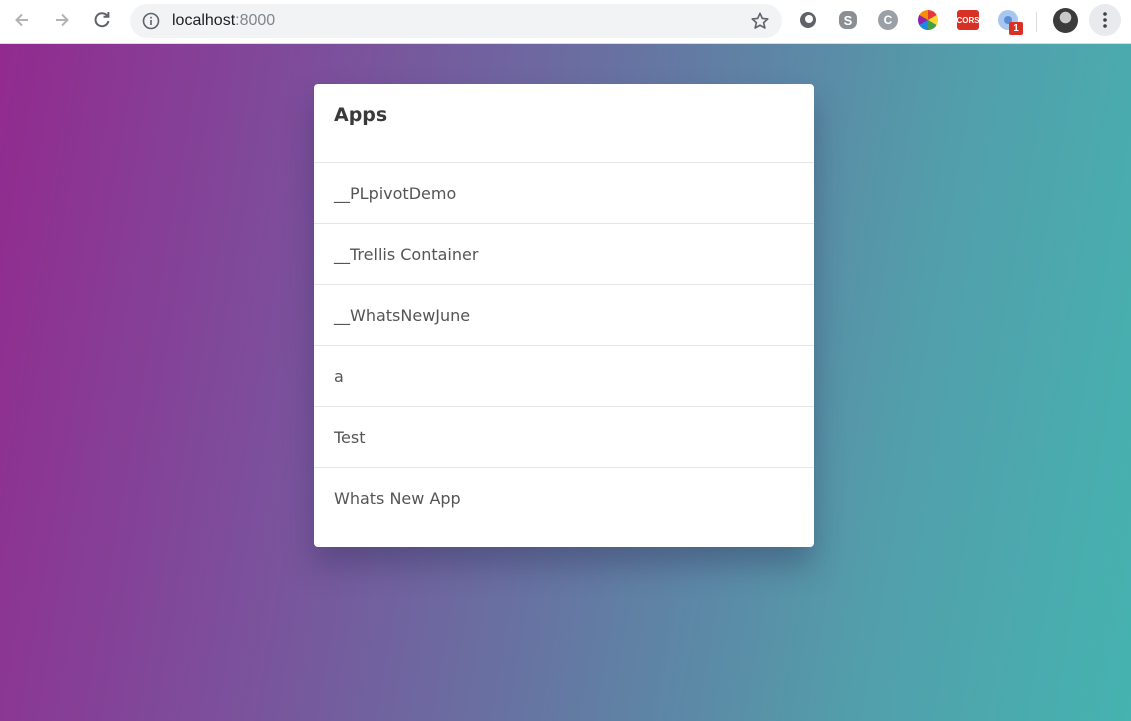 The image size is (1131, 721). What do you see at coordinates (928, 20) in the screenshot?
I see `color-wheel-icon` at bounding box center [928, 20].